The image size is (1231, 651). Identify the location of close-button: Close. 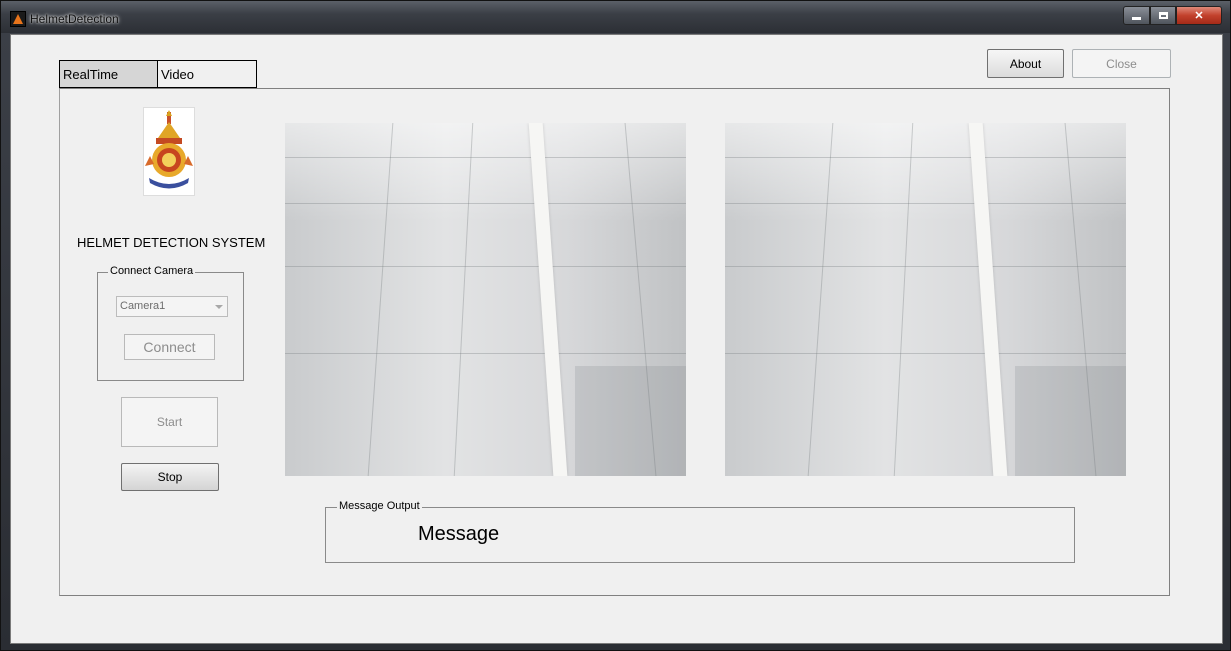
(1121, 63).